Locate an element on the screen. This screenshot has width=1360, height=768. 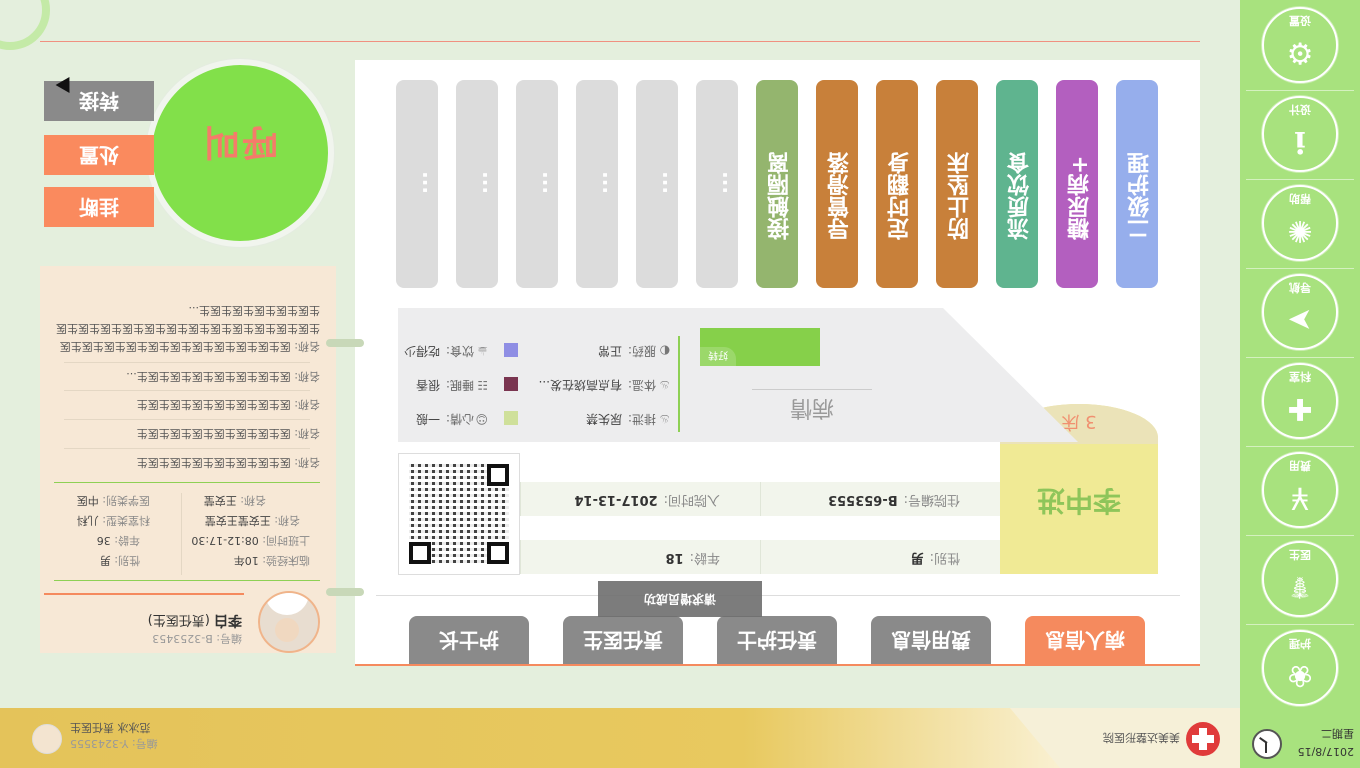
doctor-header: 编号: B-3253453 李白 (责任医生) is located at coordinates (188, 622).